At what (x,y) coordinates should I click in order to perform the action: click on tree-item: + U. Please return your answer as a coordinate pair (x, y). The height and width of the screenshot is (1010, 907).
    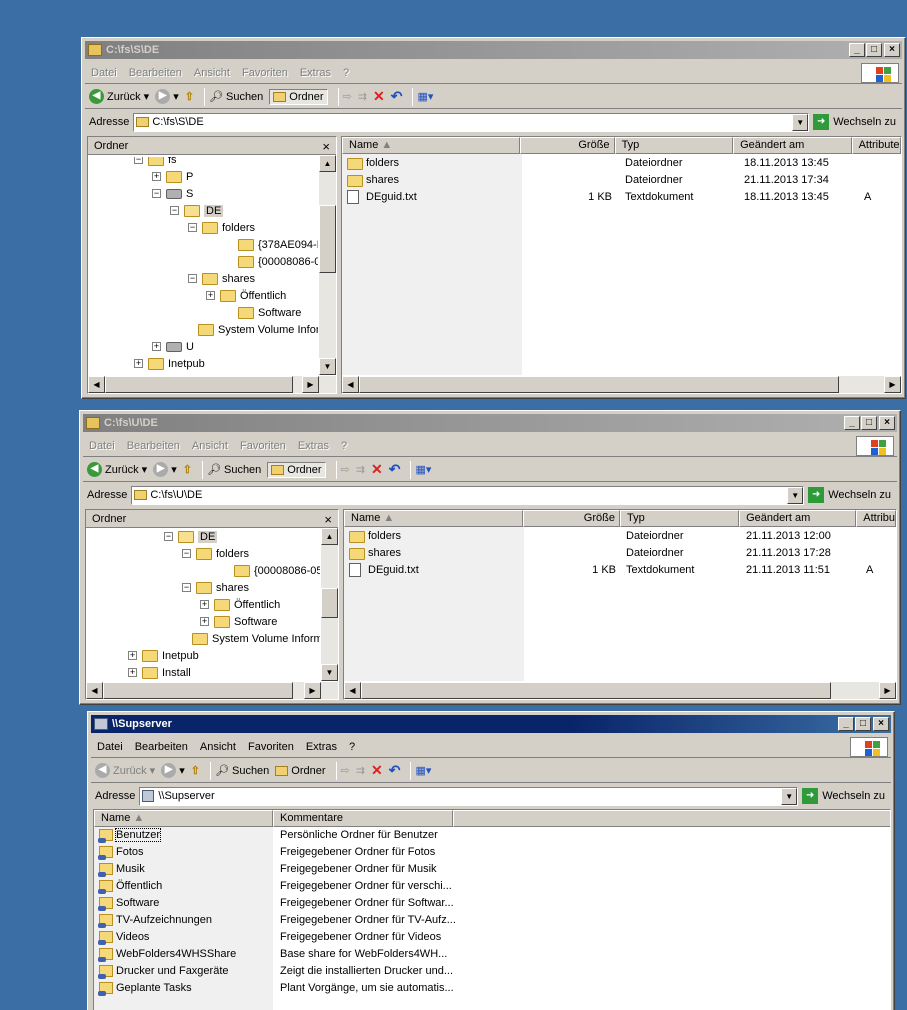
    Looking at the image, I should click on (173, 346).